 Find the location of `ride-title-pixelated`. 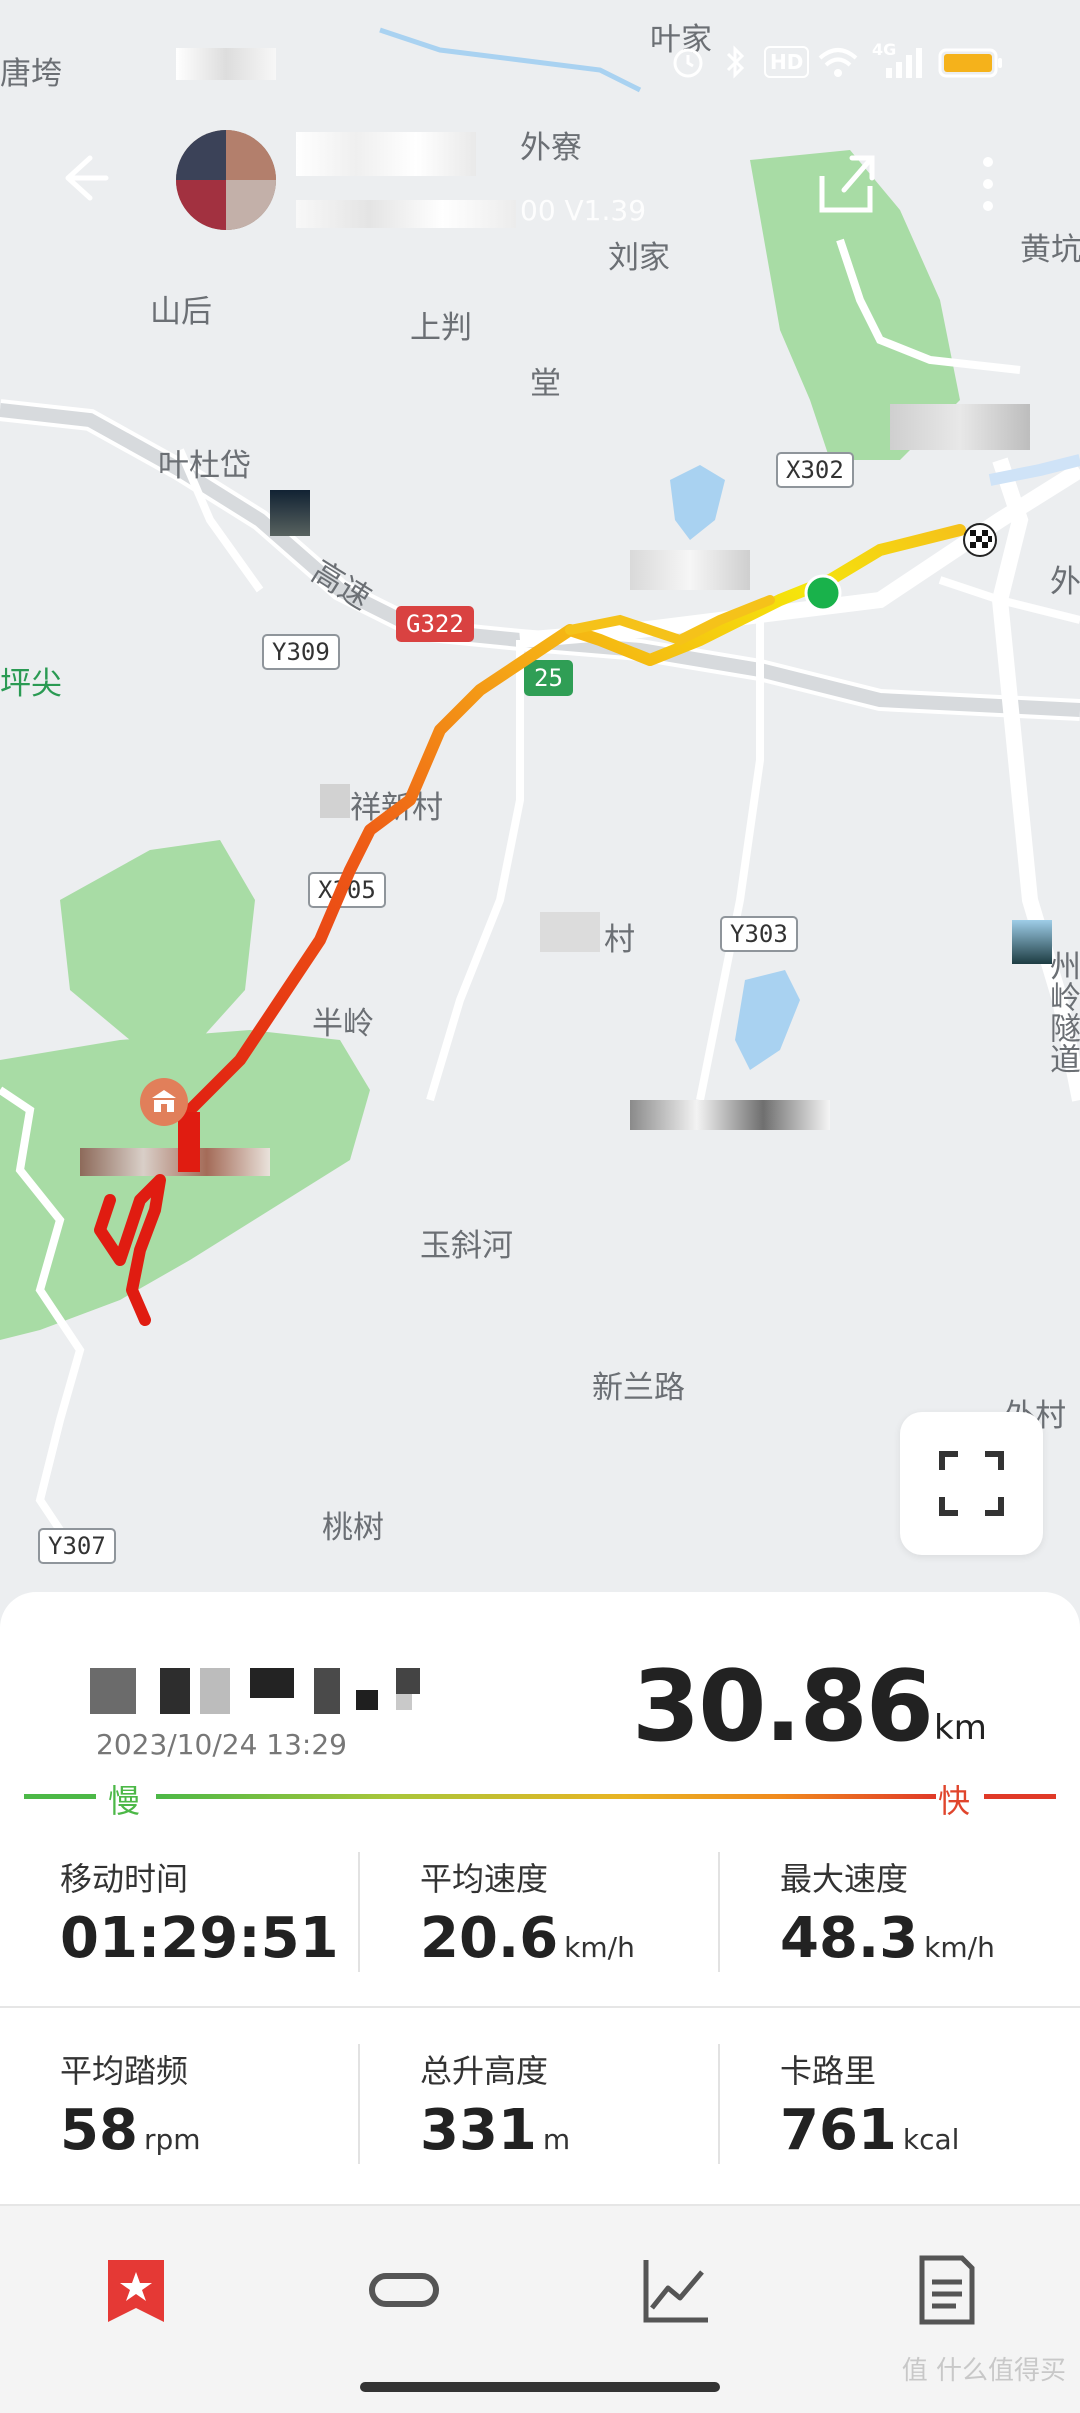

ride-title-pixelated is located at coordinates (386, 154).